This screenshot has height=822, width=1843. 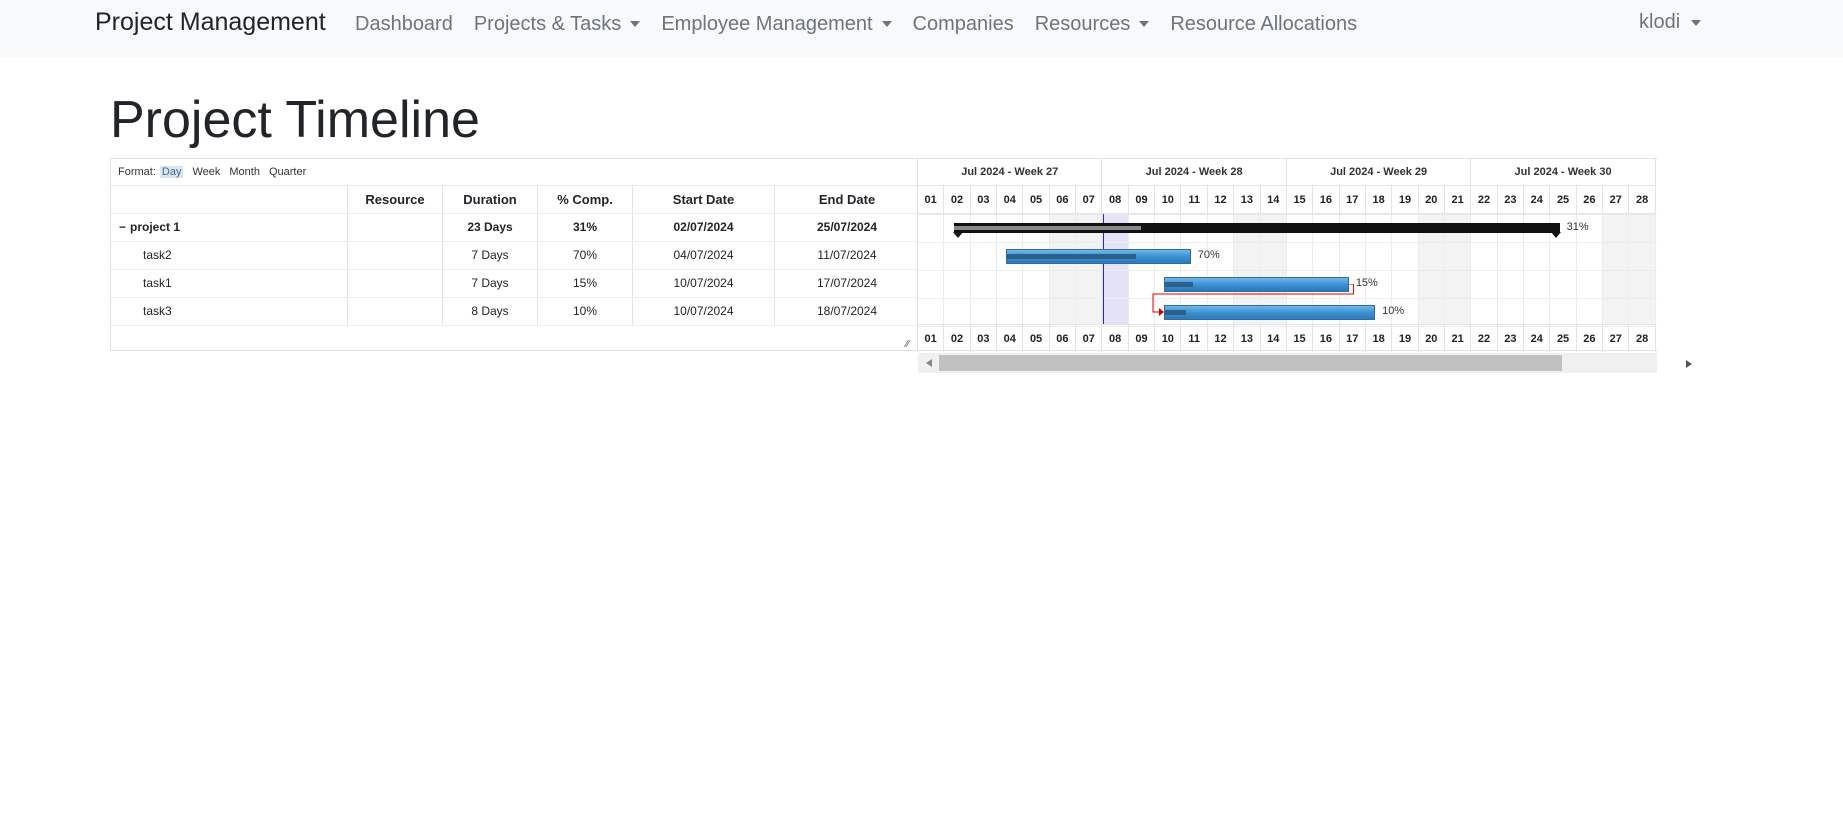 What do you see at coordinates (957, 200) in the screenshot?
I see `day-header: 02` at bounding box center [957, 200].